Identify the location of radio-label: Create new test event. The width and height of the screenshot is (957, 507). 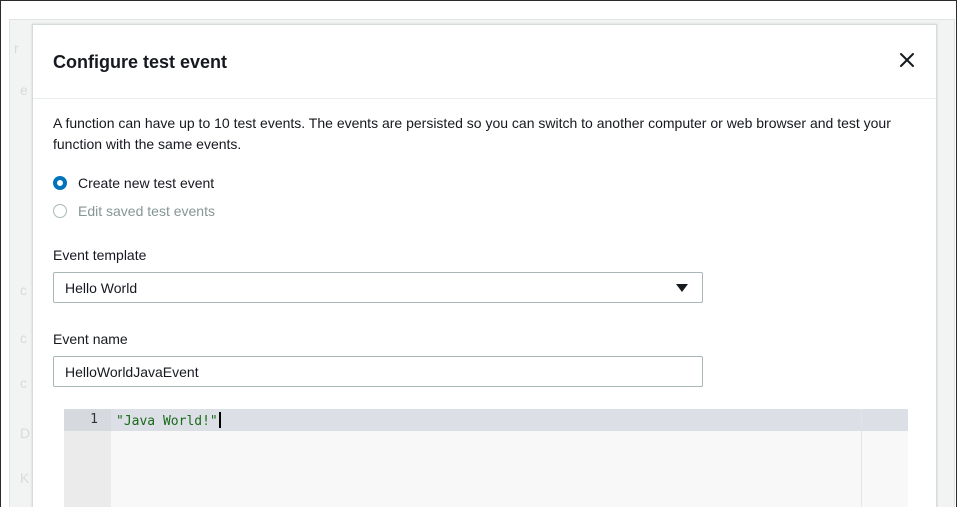
(146, 183).